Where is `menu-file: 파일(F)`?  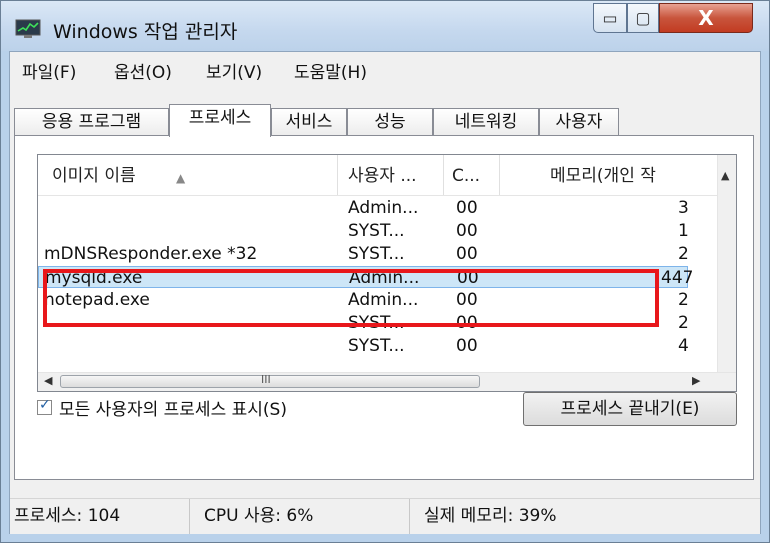
menu-file: 파일(F) is located at coordinates (49, 70).